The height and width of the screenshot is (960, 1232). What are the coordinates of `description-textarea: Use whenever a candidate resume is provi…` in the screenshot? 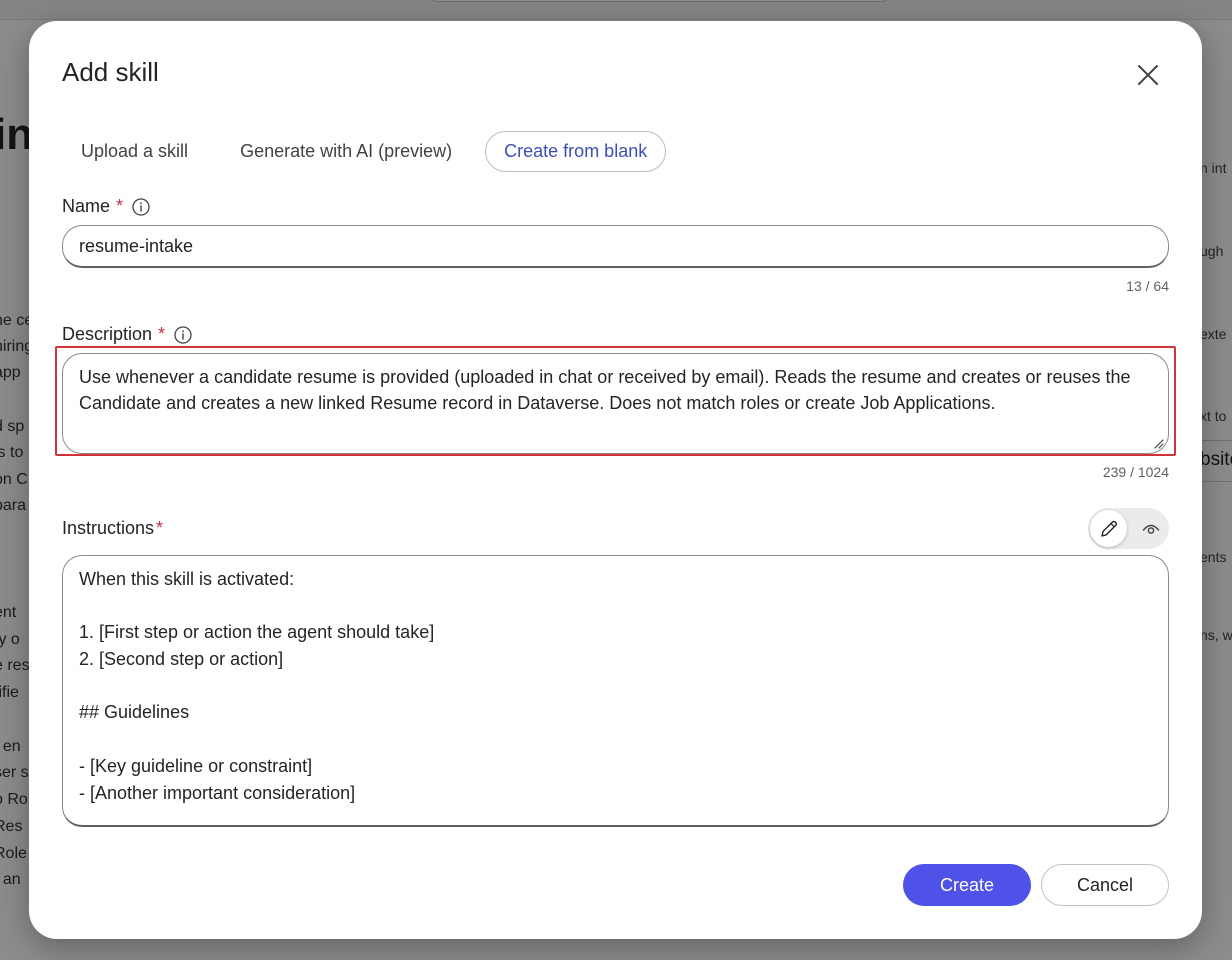 It's located at (615, 403).